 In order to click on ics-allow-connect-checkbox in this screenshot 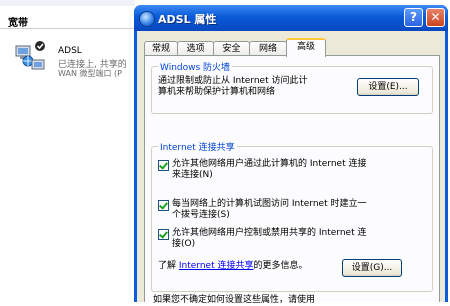, I will do `click(163, 165)`.